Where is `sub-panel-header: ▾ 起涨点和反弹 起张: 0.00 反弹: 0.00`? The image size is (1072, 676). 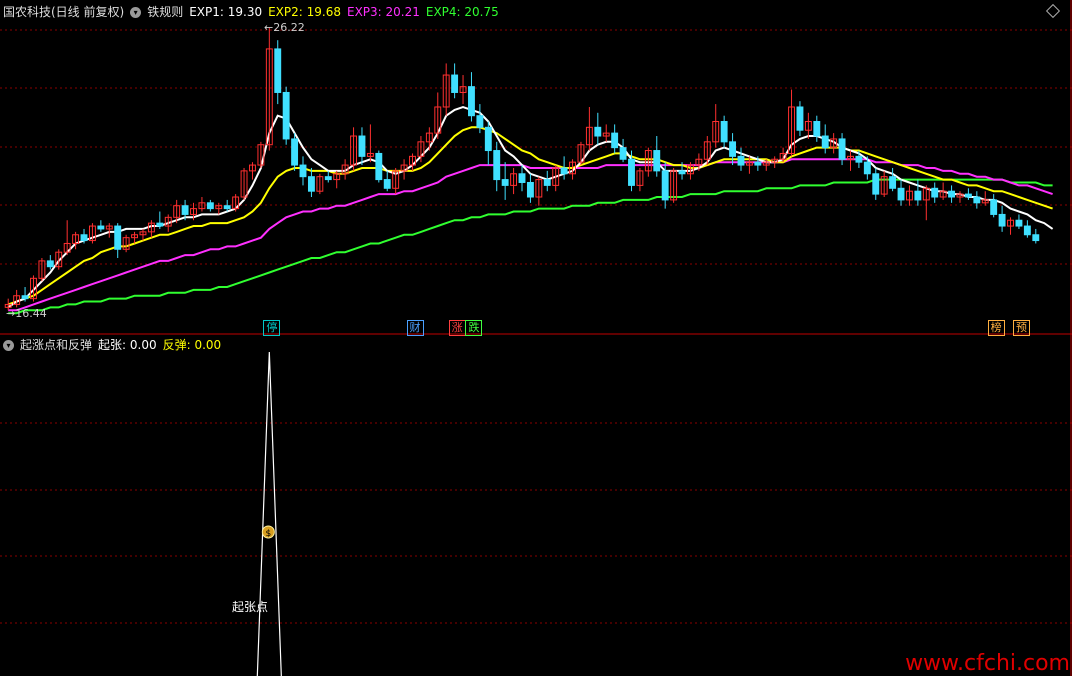
sub-panel-header: ▾ 起涨点和反弹 起张: 0.00 反弹: 0.00 is located at coordinates (115, 345).